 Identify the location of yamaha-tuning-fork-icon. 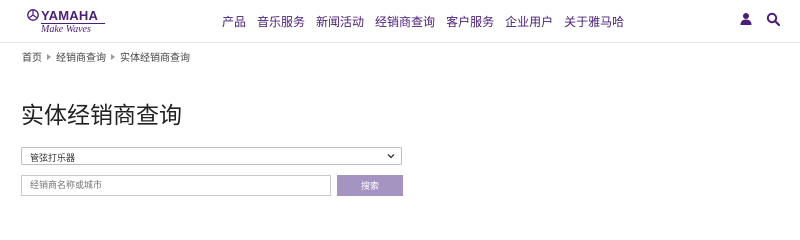
(33, 15).